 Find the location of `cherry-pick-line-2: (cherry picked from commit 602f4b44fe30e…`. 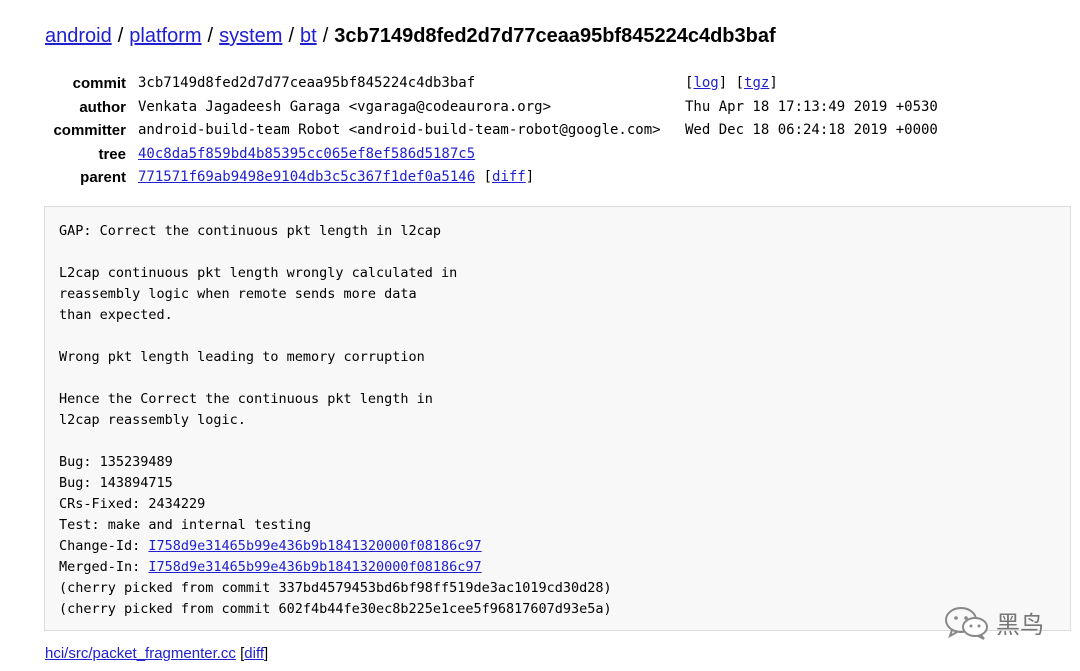

cherry-pick-line-2: (cherry picked from commit 602f4b44fe30e… is located at coordinates (335, 609).